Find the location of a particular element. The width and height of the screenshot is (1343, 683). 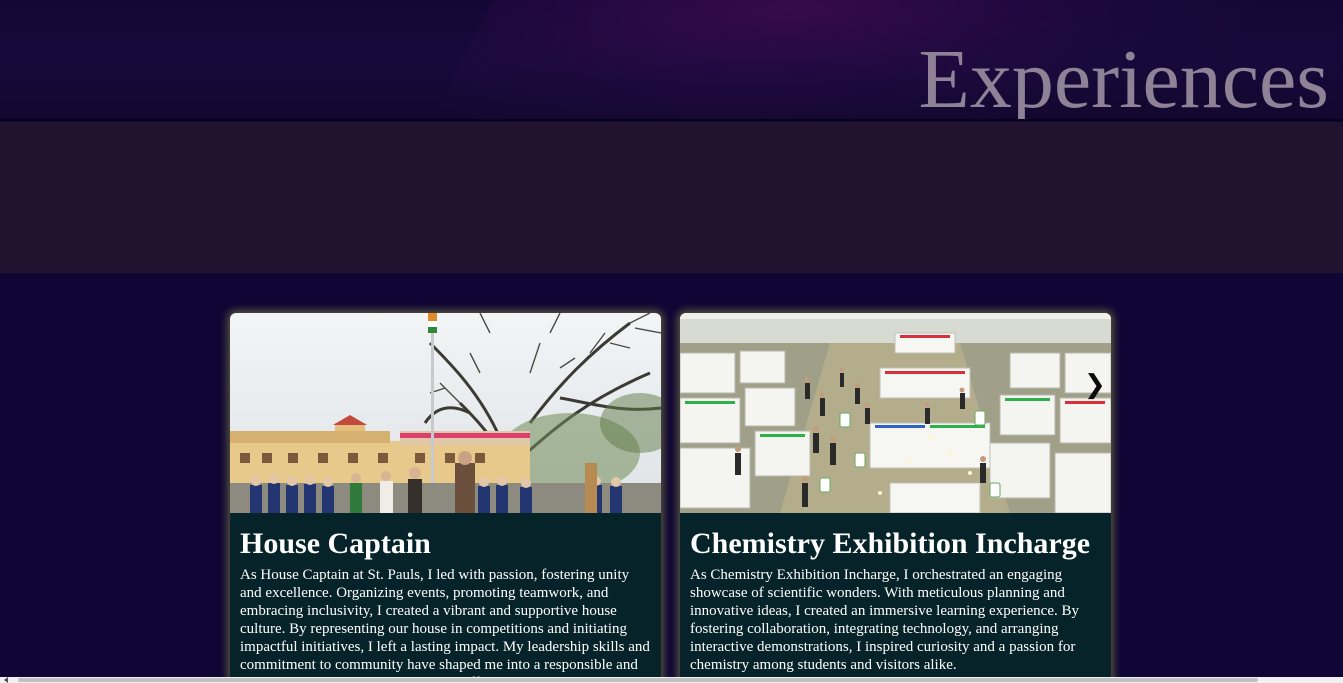

card-image-exhibition-hall is located at coordinates (895, 413).